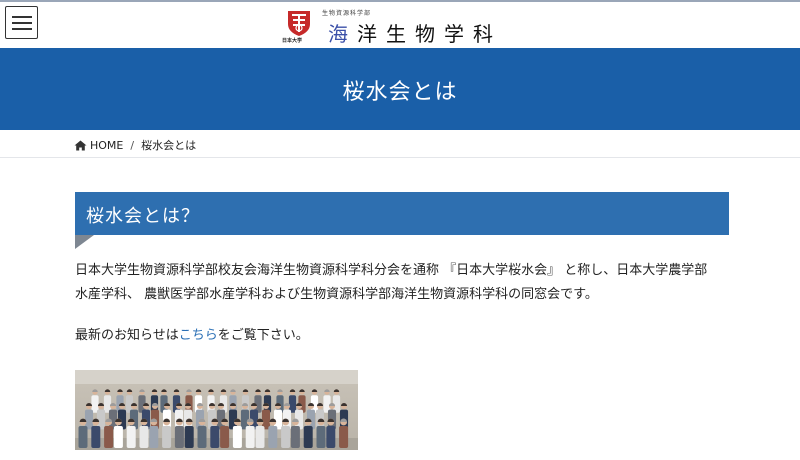 The height and width of the screenshot is (460, 800). Describe the element at coordinates (106, 145) in the screenshot. I see `breadcrumb-home-link: HOME` at that location.